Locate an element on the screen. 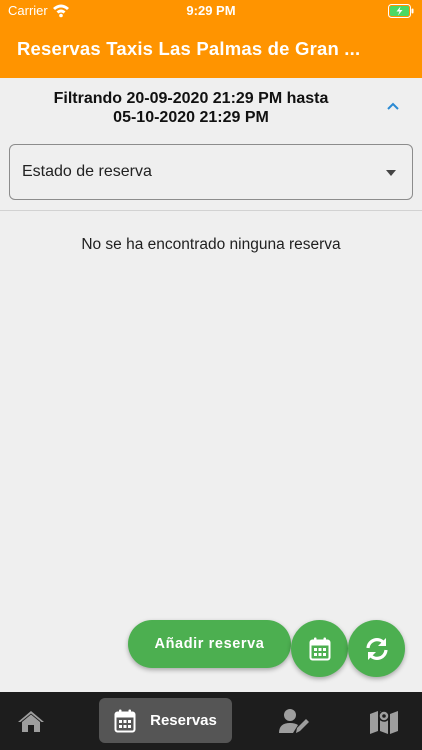 Image resolution: width=422 pixels, height=750 pixels. nav-home is located at coordinates (31, 721).